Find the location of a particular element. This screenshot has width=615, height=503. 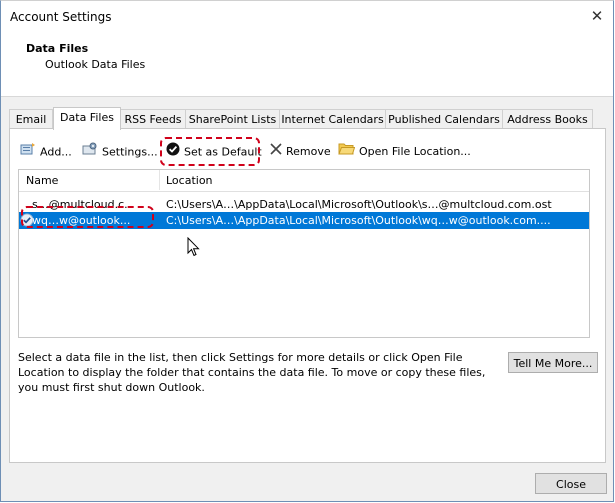

highlight-selected-file is located at coordinates (87, 217).